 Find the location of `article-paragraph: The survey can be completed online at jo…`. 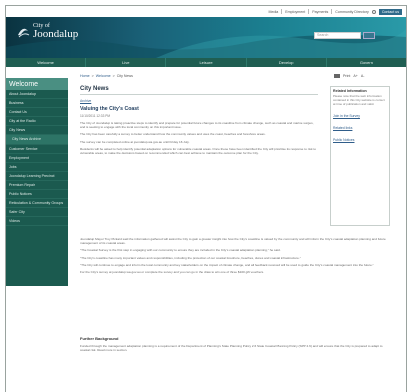

article-paragraph: The survey can be completed online at jo… is located at coordinates (135, 141).